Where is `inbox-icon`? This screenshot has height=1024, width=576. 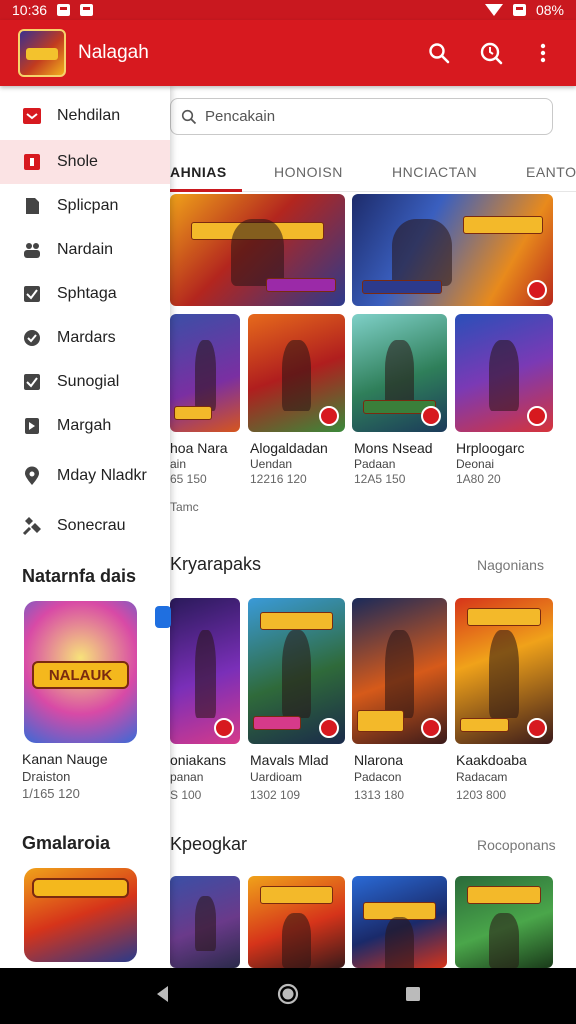
inbox-icon is located at coordinates (32, 116).